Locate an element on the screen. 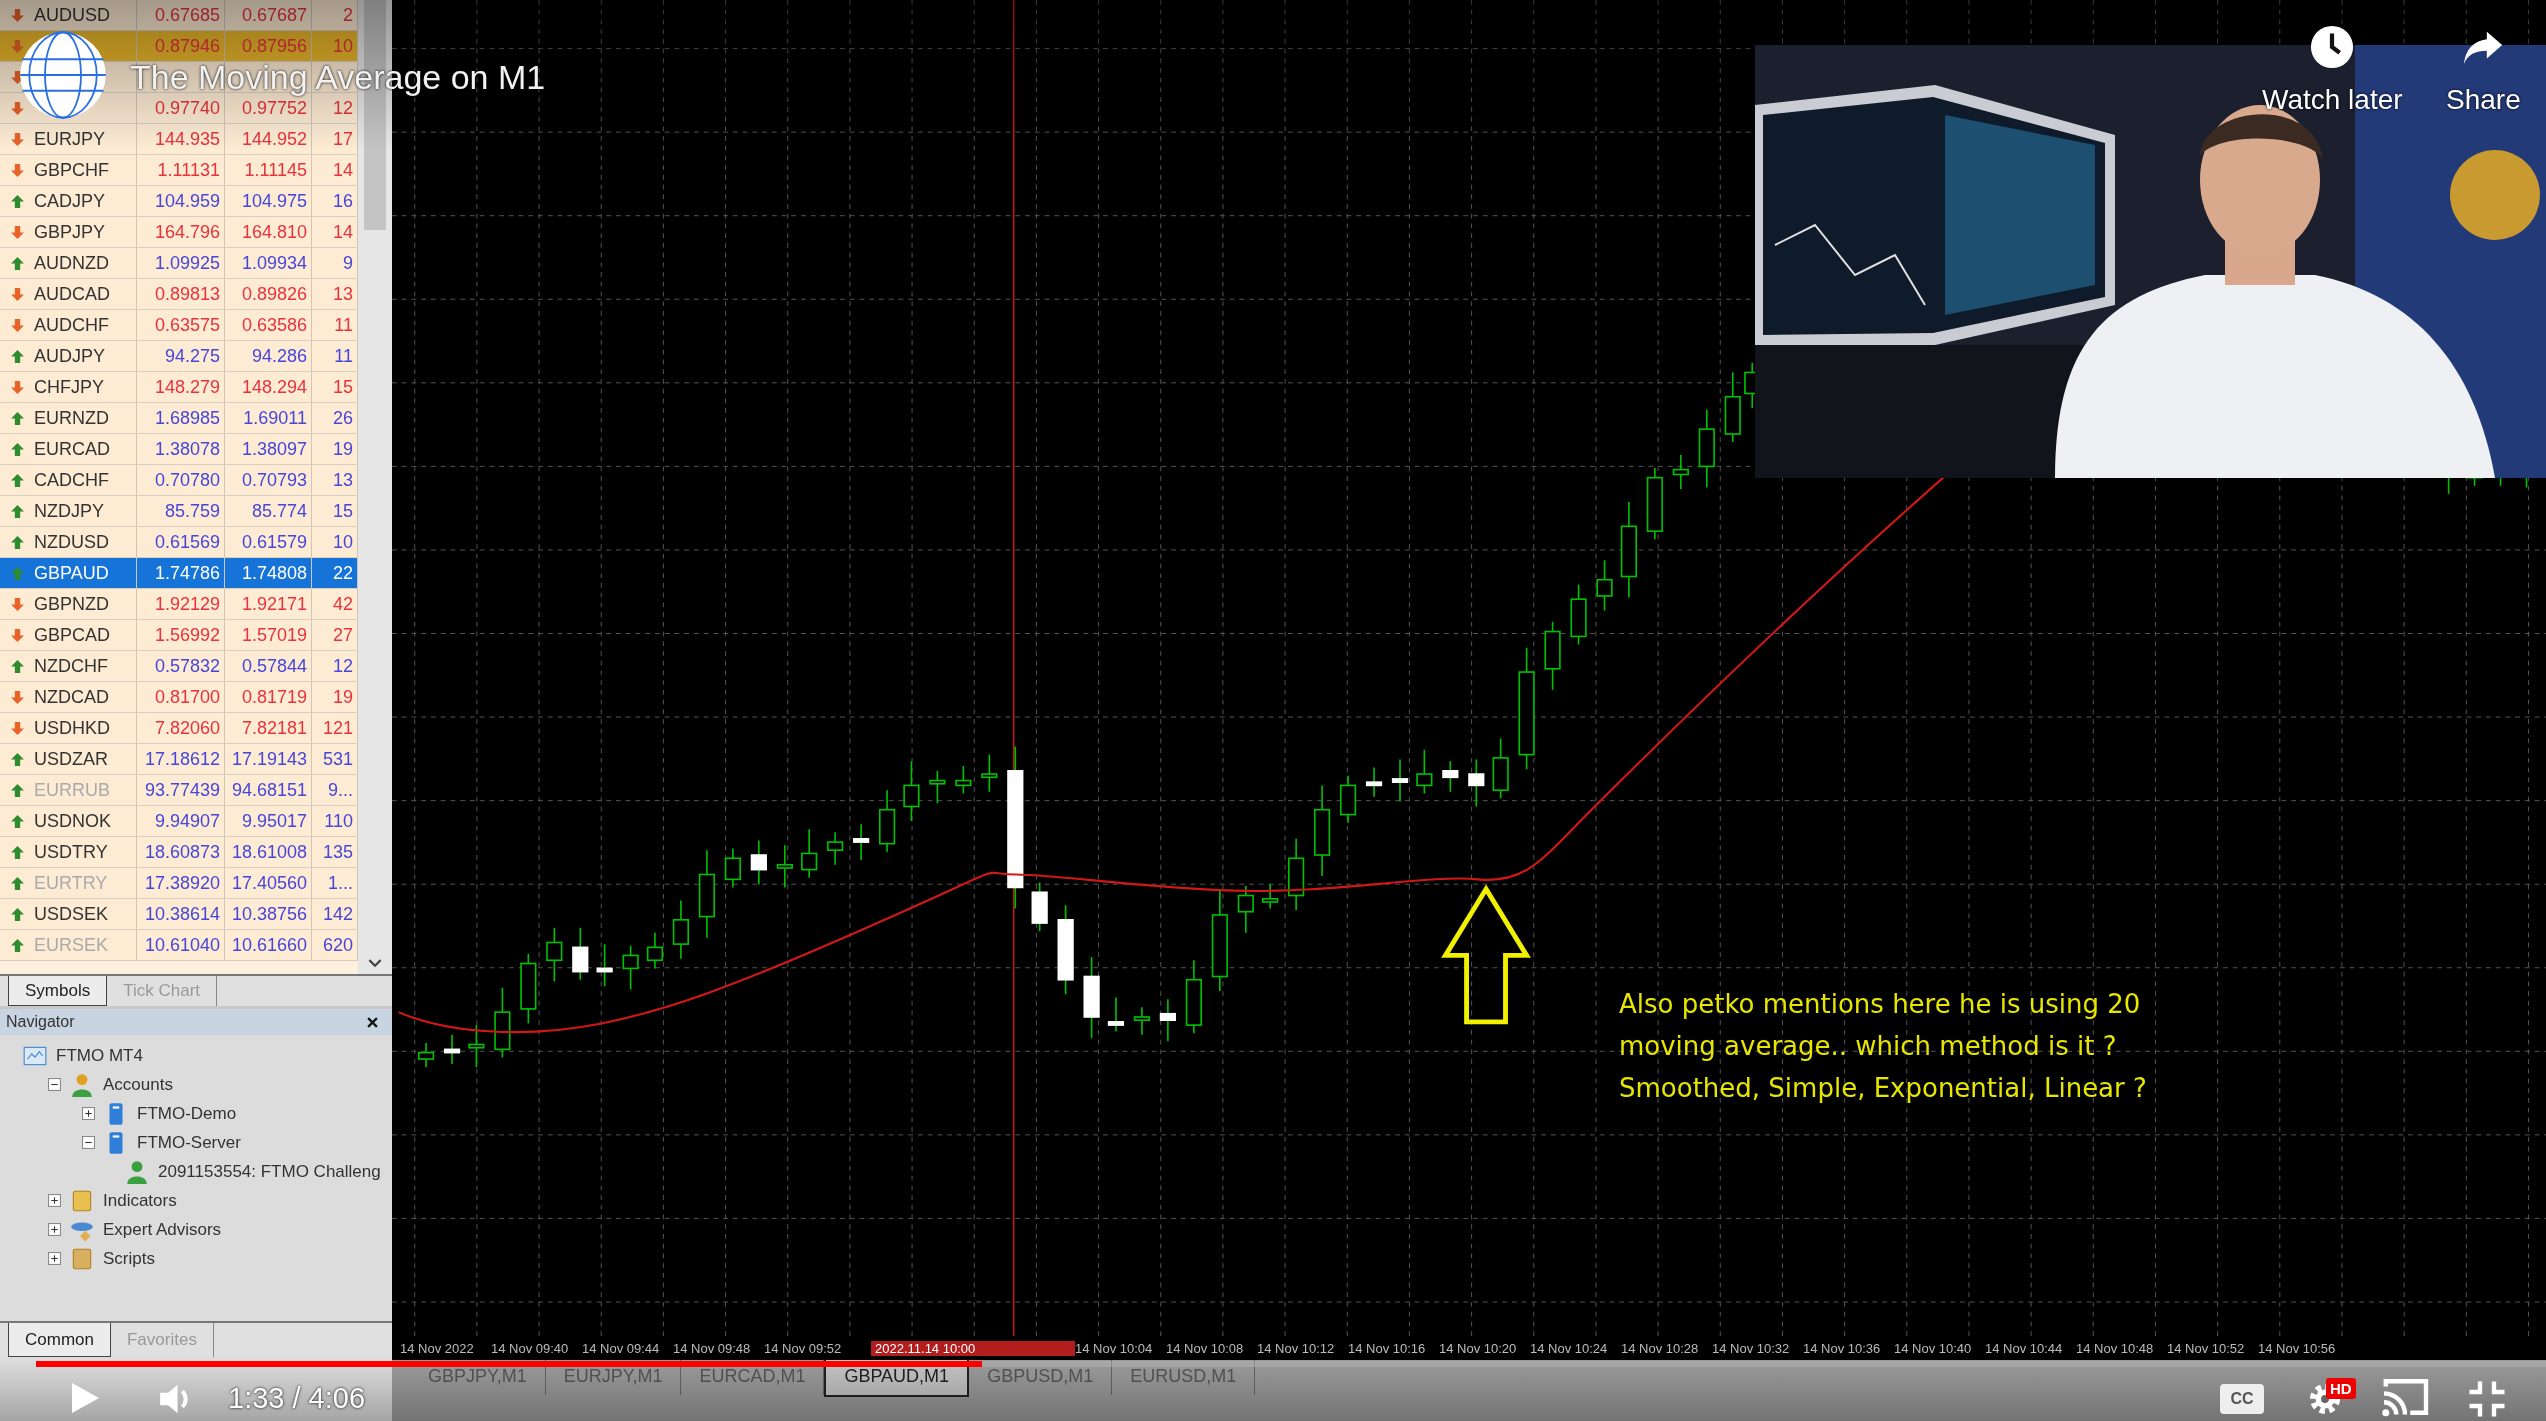 The width and height of the screenshot is (2546, 1421). symbol-cell: NZDCAD is located at coordinates (71, 697).